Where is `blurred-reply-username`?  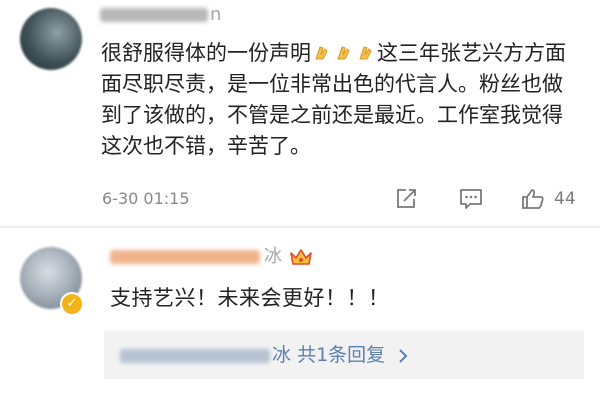 blurred-reply-username is located at coordinates (195, 355).